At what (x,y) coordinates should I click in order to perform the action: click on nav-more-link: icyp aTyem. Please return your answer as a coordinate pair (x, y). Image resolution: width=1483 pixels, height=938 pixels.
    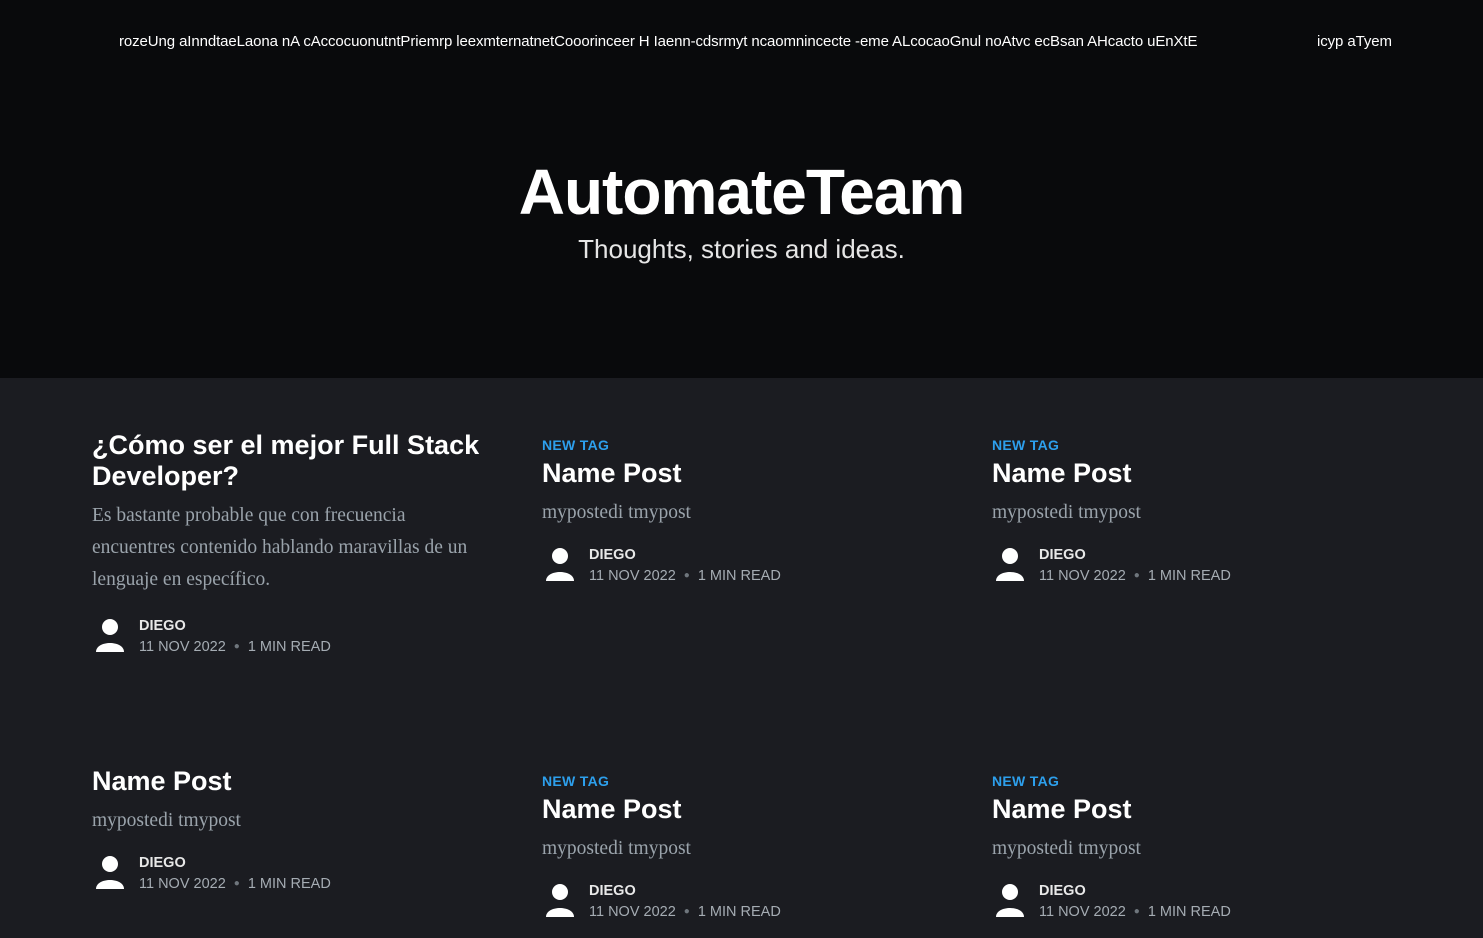
    Looking at the image, I should click on (1354, 42).